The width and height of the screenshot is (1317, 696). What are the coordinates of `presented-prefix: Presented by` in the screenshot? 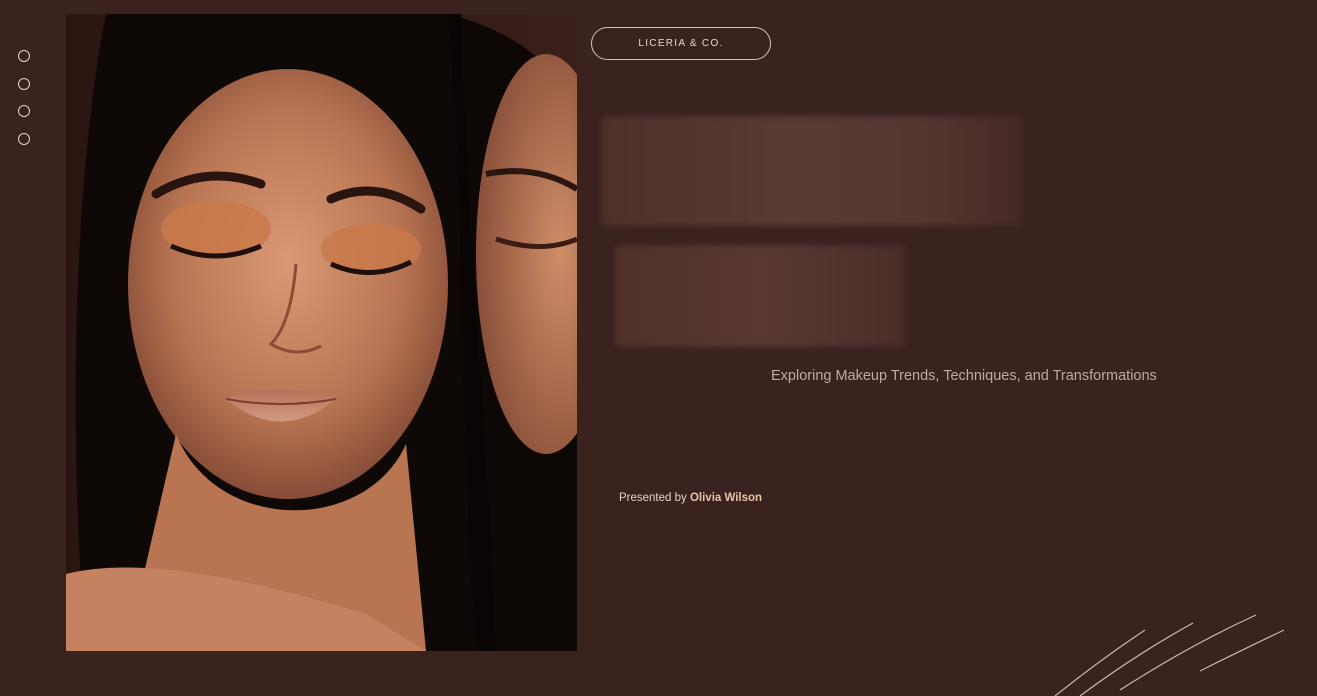 It's located at (653, 498).